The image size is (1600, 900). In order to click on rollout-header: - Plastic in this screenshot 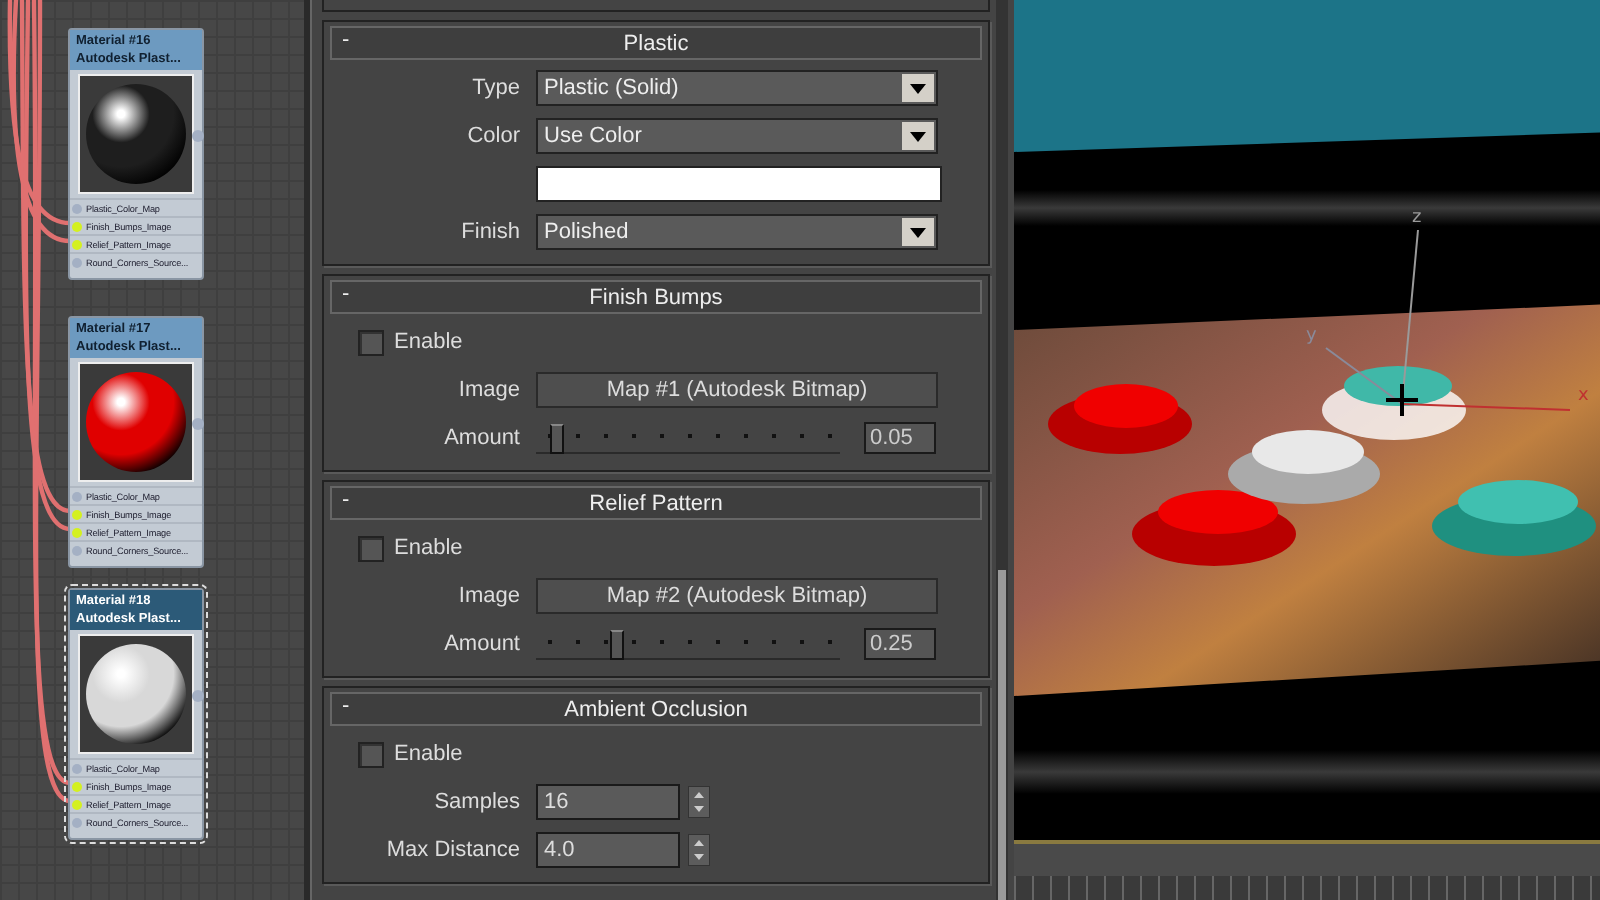, I will do `click(656, 43)`.